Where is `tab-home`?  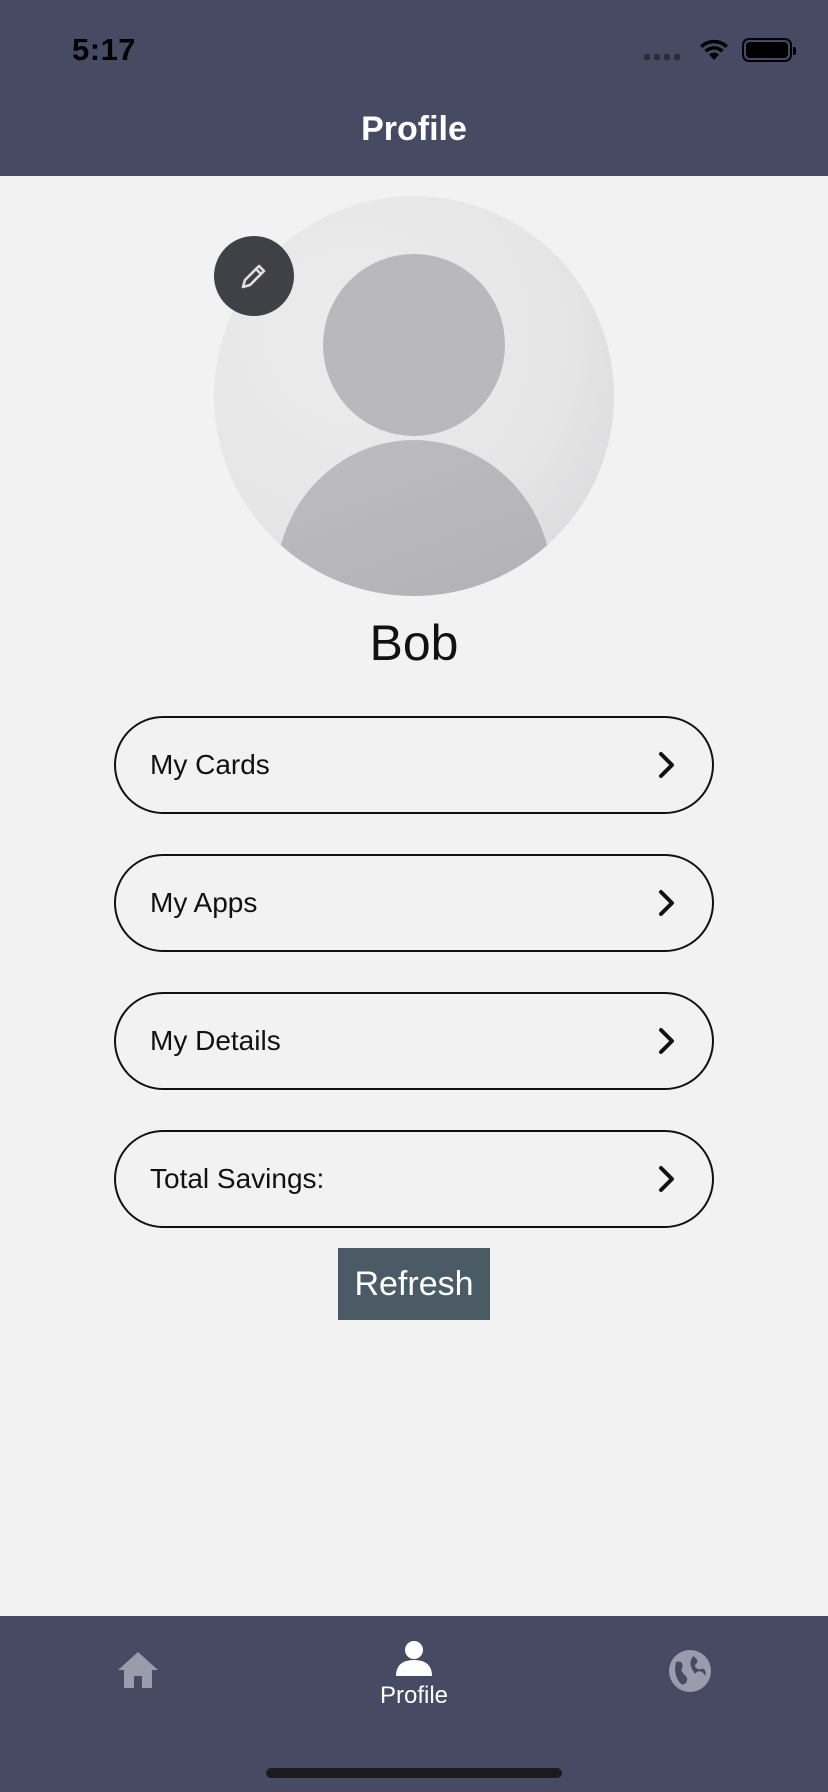
tab-home is located at coordinates (138, 1676).